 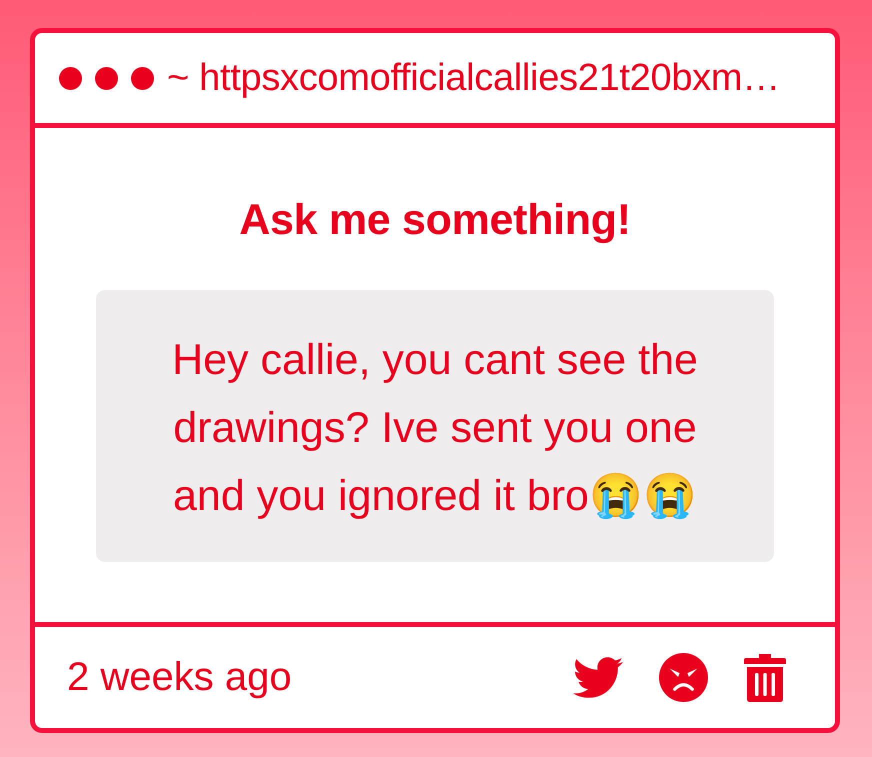 What do you see at coordinates (683, 677) in the screenshot?
I see `angry-face-icon` at bounding box center [683, 677].